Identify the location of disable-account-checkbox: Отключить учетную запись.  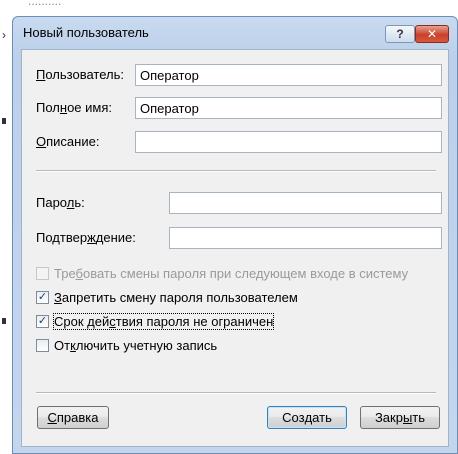
(126, 345).